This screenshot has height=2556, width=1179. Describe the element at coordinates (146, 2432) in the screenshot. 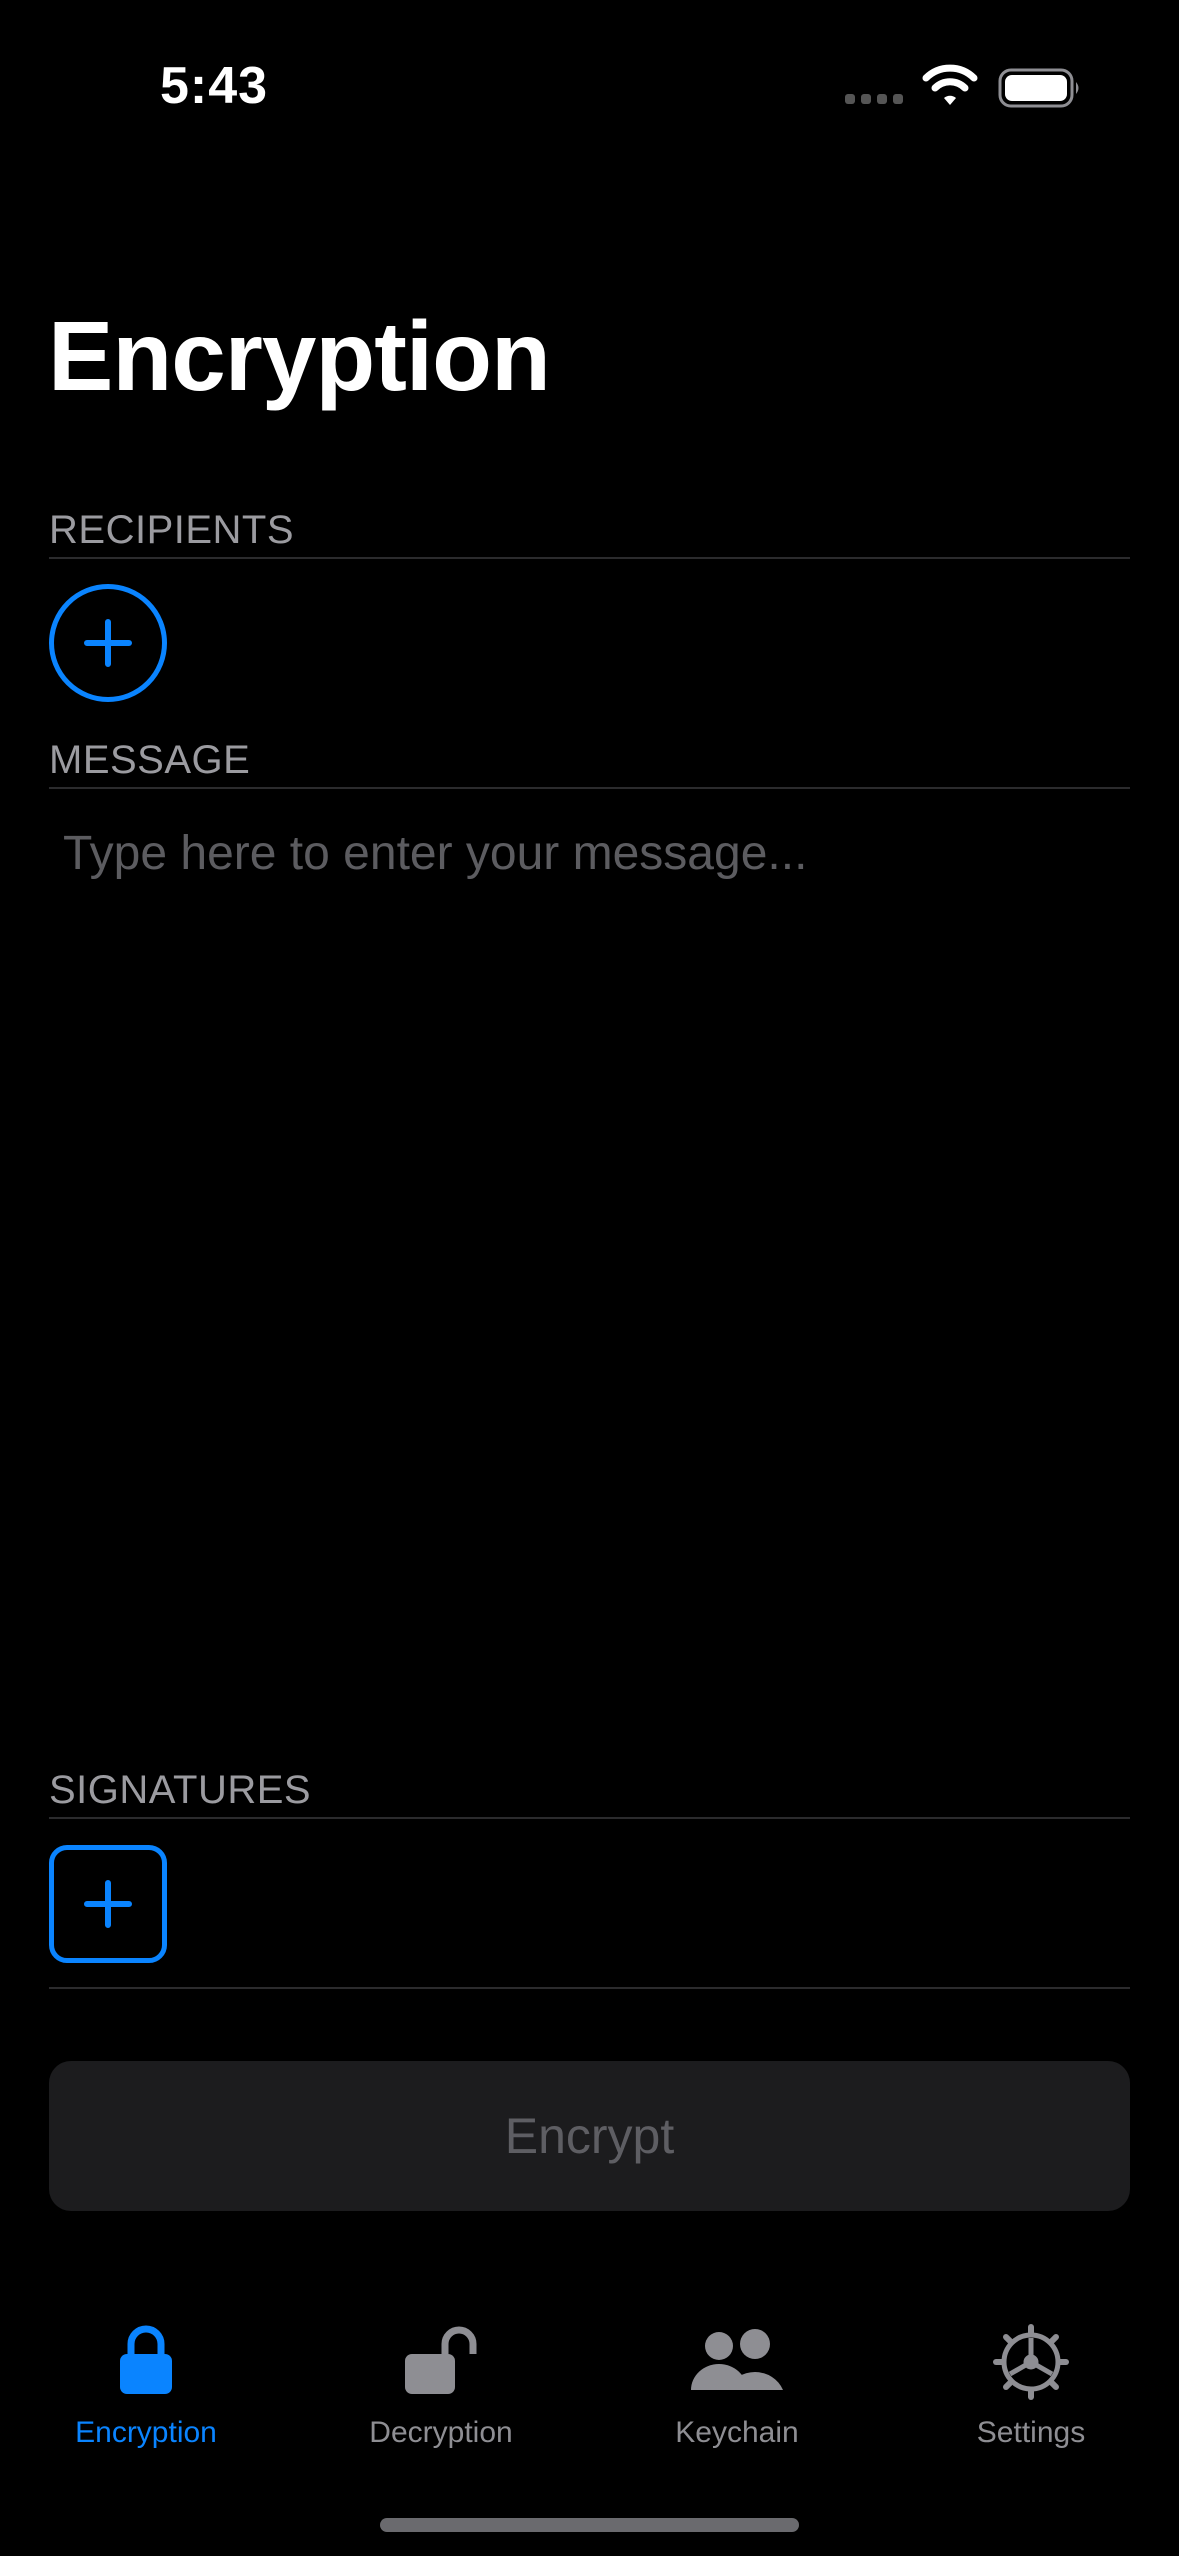

I see `tab-label: Encryption` at that location.